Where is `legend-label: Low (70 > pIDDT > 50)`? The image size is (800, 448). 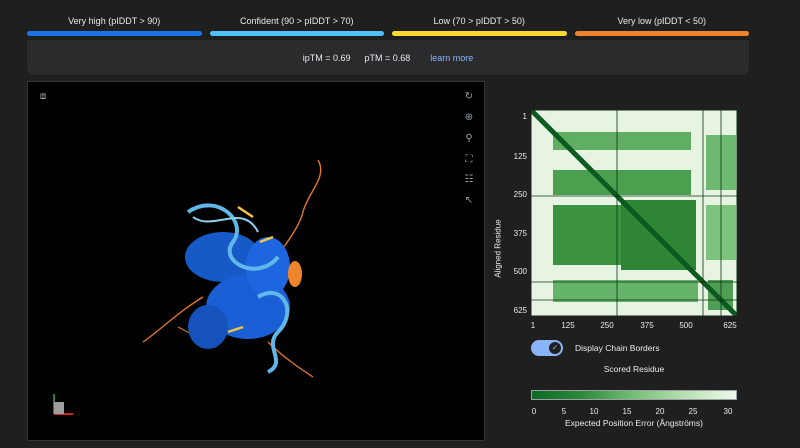
legend-label: Low (70 > pIDDT > 50) is located at coordinates (479, 21).